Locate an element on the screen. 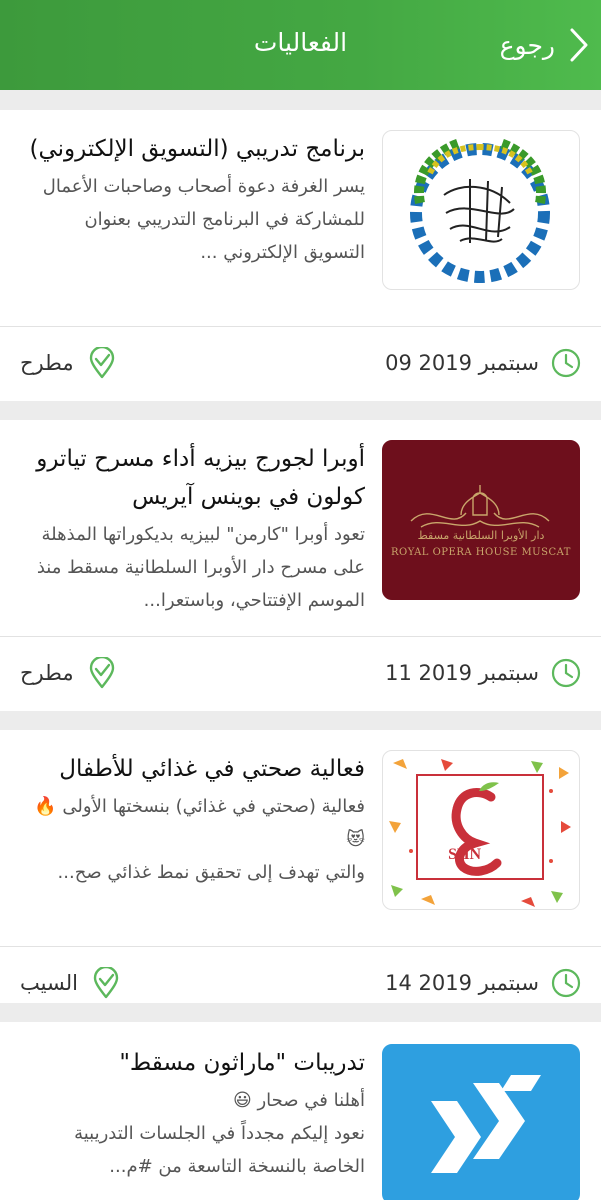 The image size is (601, 1200). event-date: 14 سبتمبر 2019 is located at coordinates (483, 983).